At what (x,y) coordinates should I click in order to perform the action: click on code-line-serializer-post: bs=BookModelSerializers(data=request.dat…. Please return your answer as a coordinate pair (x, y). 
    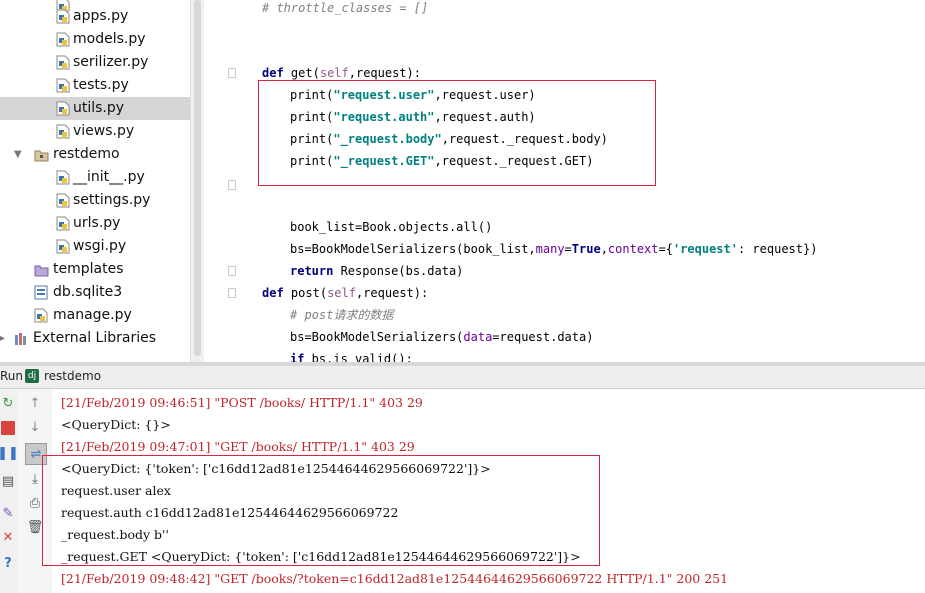
    Looking at the image, I should click on (441, 337).